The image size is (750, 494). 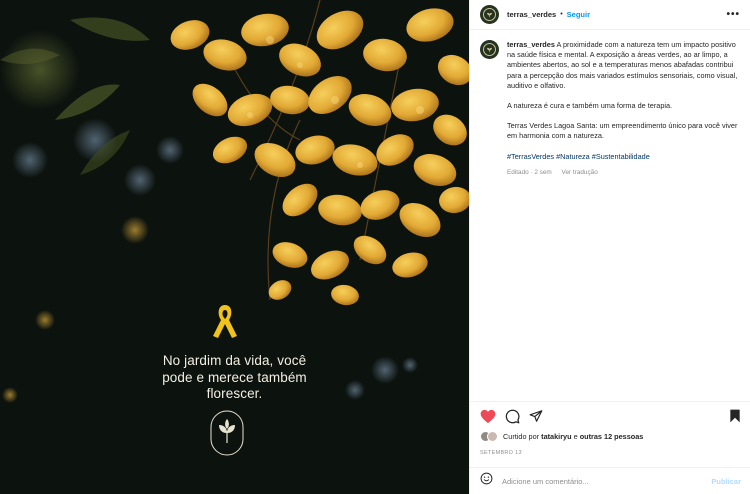 I want to click on heart-icon, so click(x=488, y=416).